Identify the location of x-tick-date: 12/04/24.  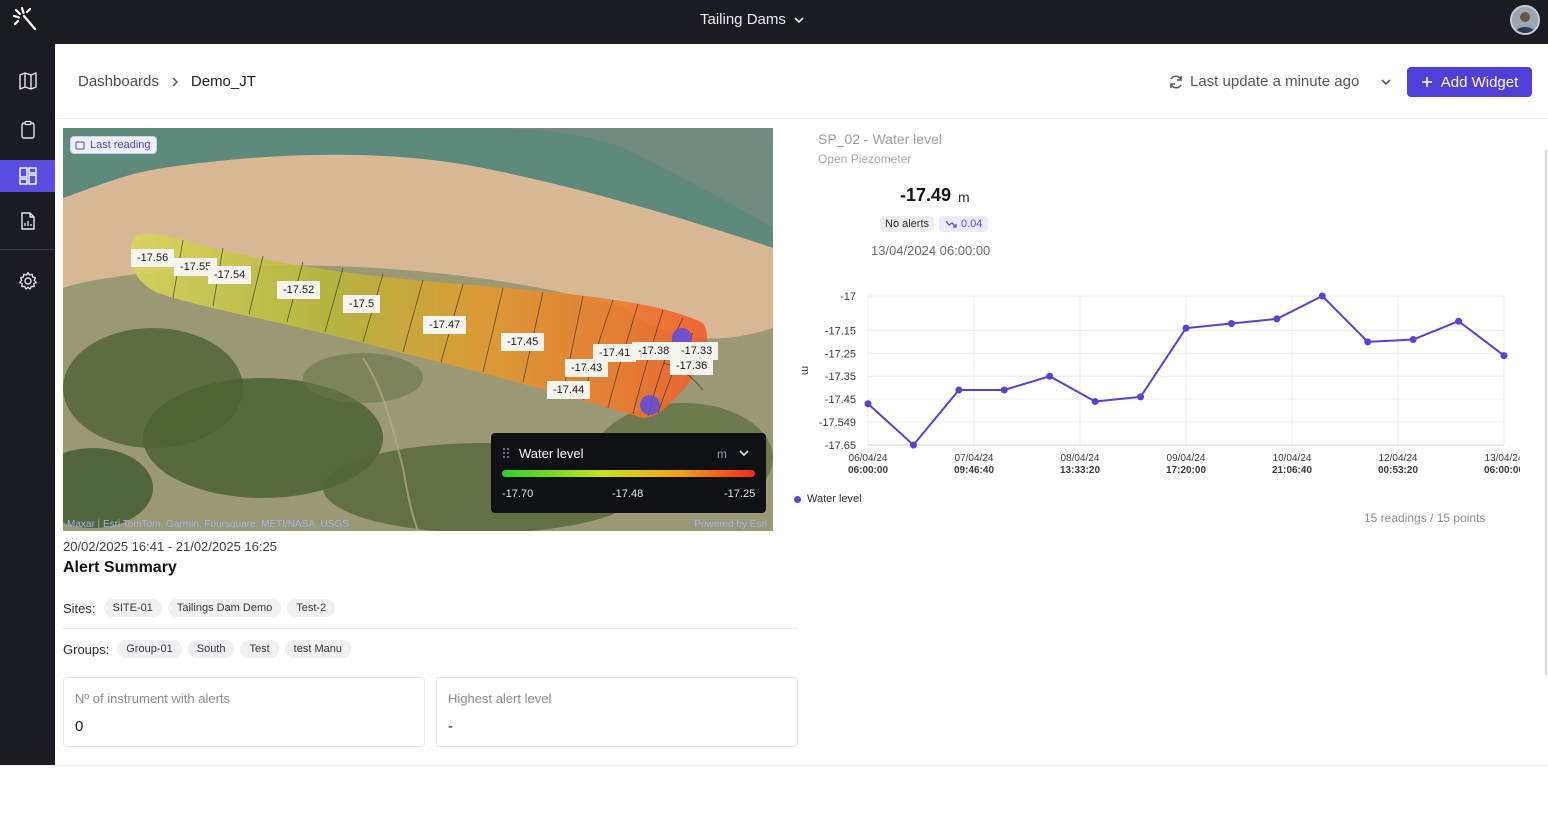
(1398, 458).